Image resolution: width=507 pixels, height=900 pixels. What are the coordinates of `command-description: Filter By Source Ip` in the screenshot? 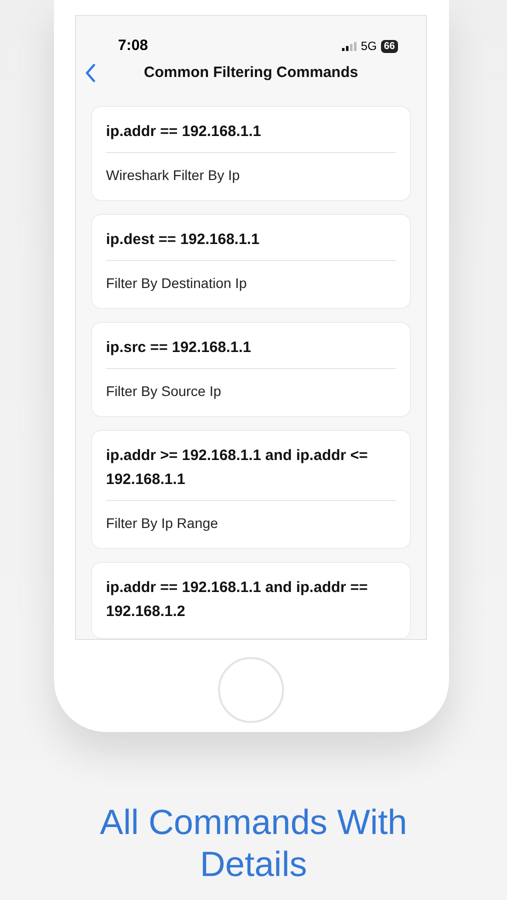 It's located at (164, 391).